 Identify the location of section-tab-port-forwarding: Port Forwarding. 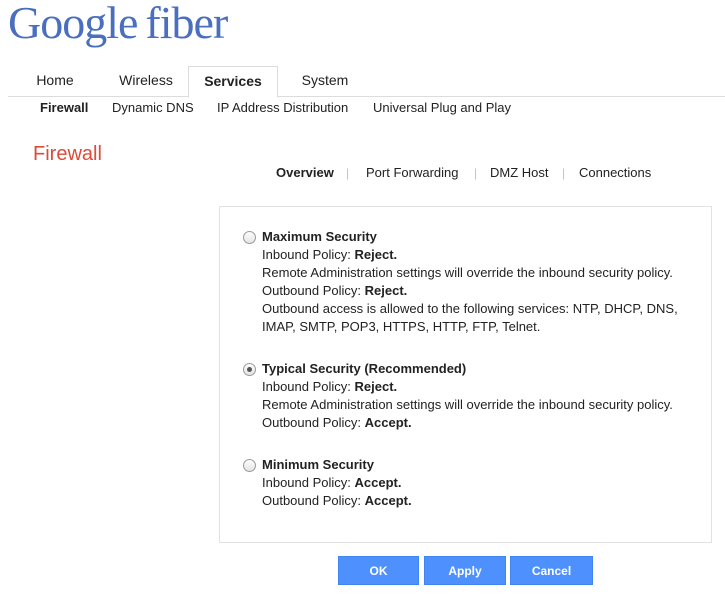
(412, 172).